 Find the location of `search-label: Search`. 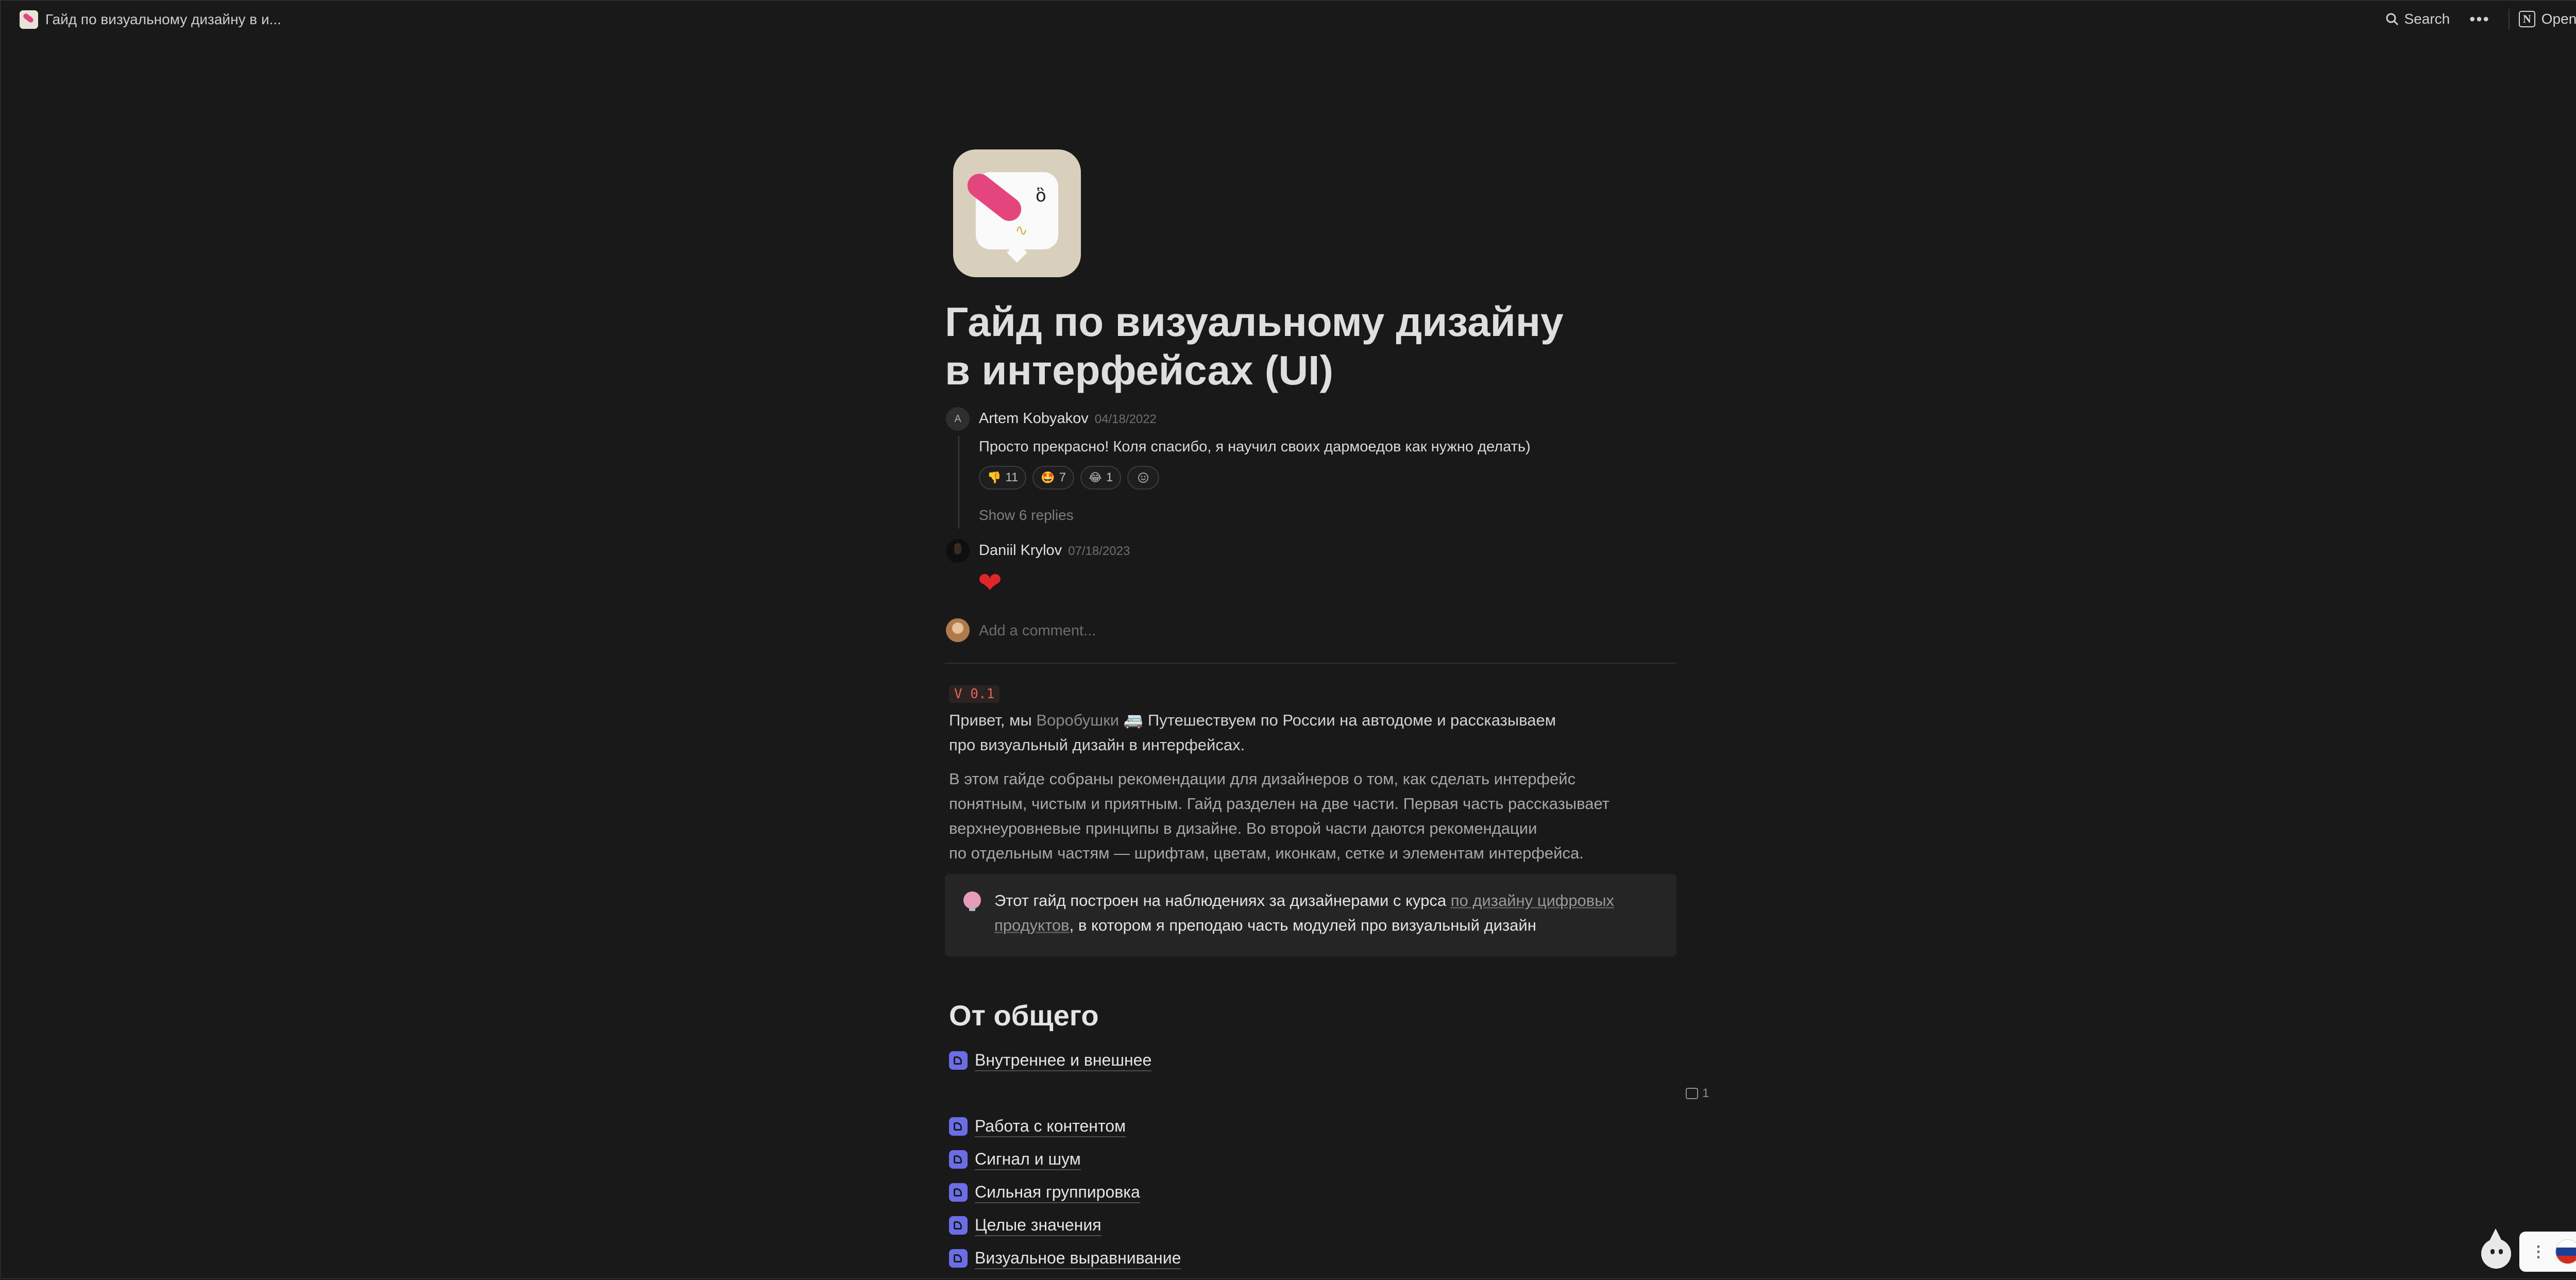

search-label: Search is located at coordinates (2427, 19).